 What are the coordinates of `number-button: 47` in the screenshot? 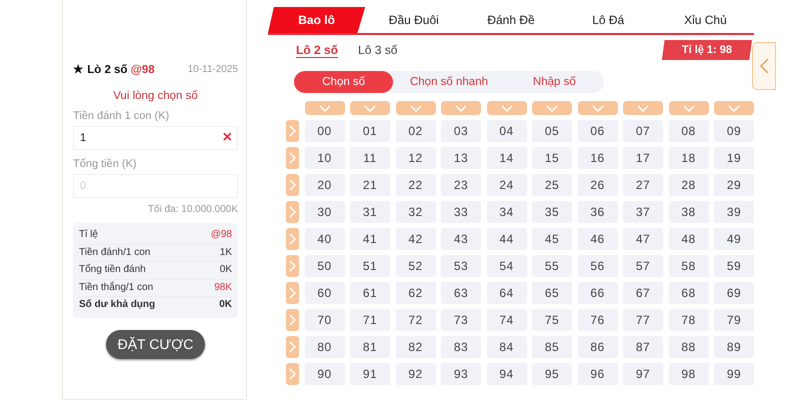 It's located at (643, 239).